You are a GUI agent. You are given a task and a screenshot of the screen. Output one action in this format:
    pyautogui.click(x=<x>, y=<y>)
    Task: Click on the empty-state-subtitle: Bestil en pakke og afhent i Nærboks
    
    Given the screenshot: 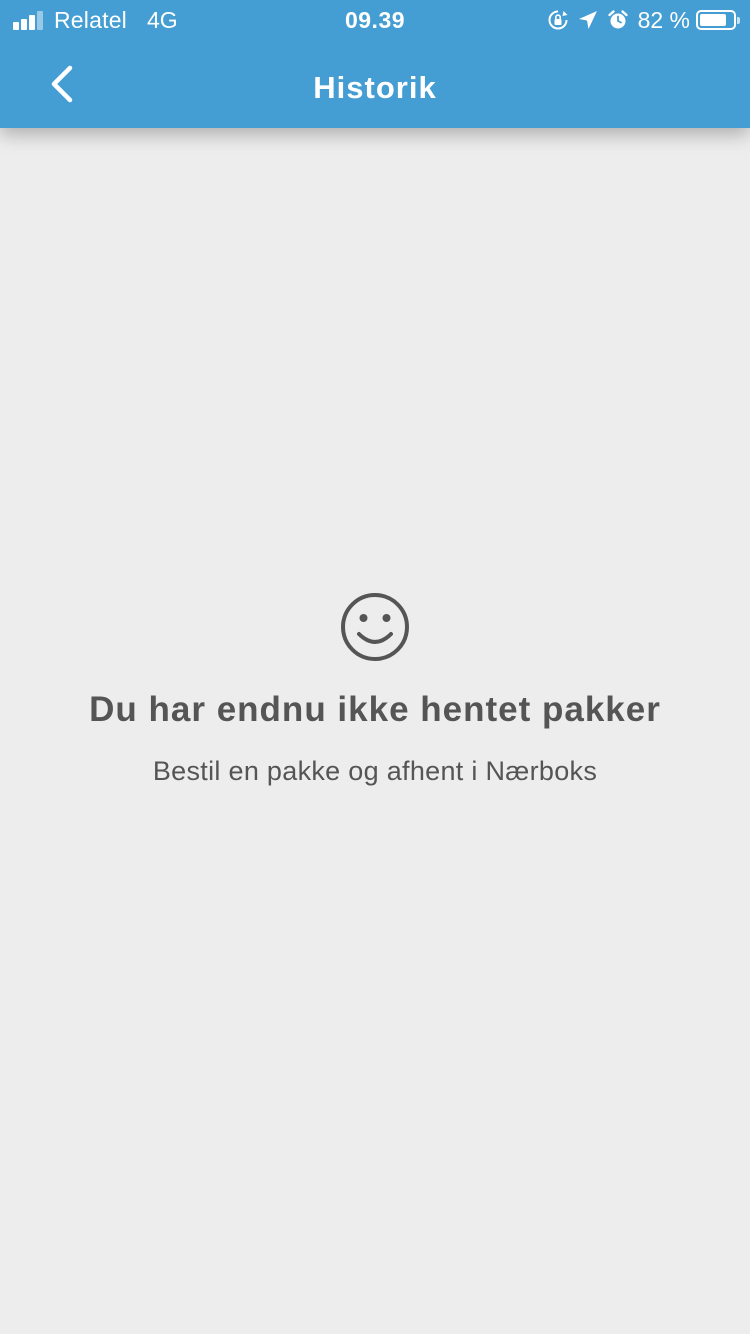 What is the action you would take?
    pyautogui.click(x=375, y=771)
    